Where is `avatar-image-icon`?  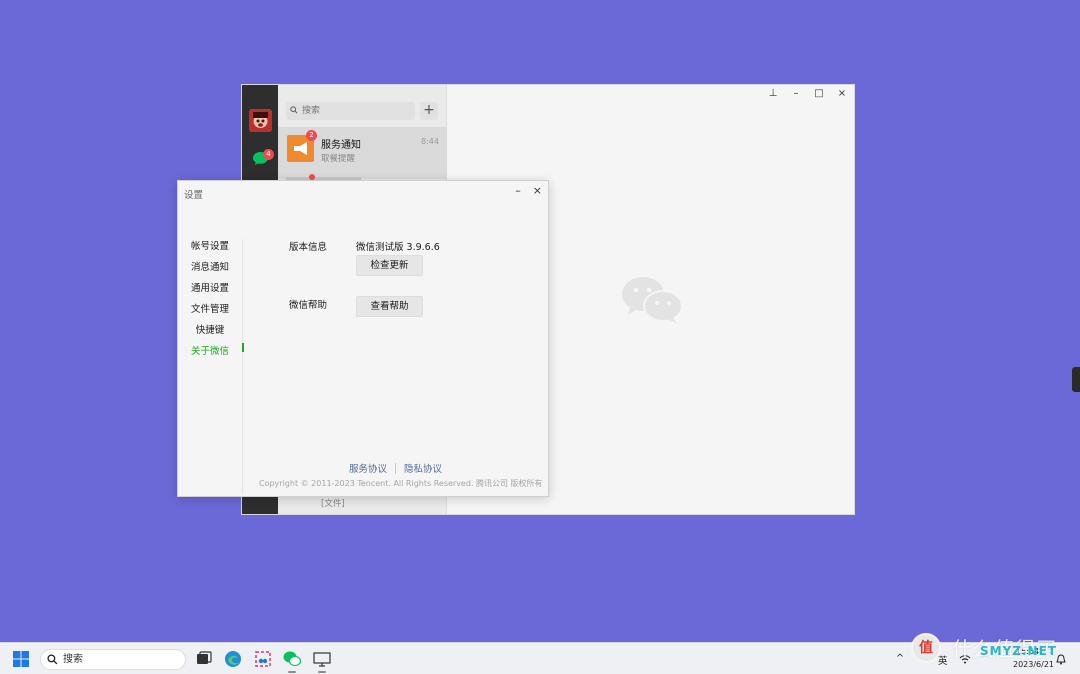 avatar-image-icon is located at coordinates (260, 120).